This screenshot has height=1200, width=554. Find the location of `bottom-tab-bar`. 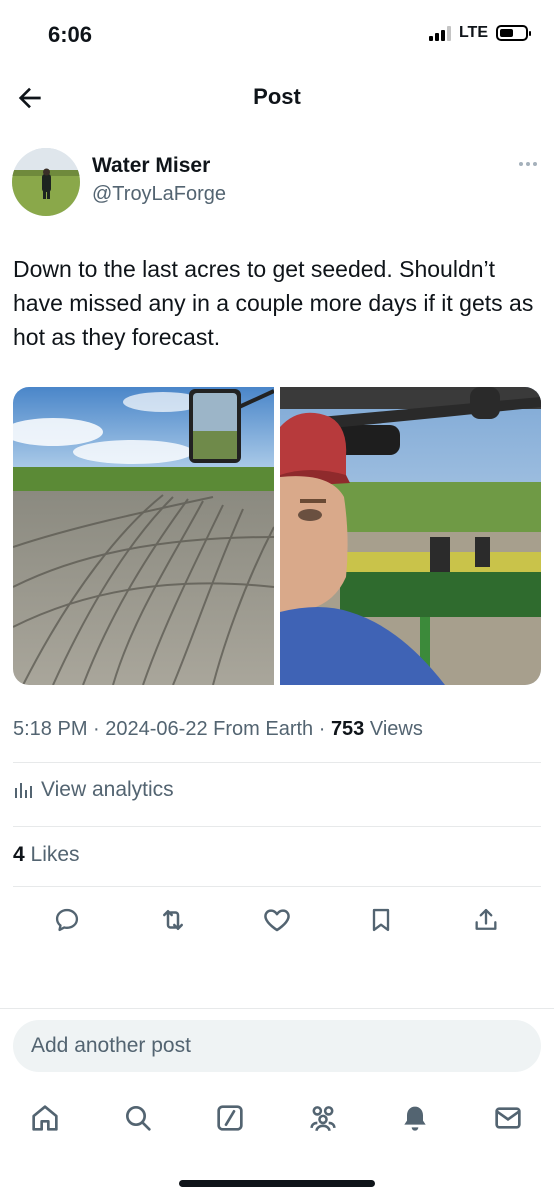

bottom-tab-bar is located at coordinates (277, 1118).